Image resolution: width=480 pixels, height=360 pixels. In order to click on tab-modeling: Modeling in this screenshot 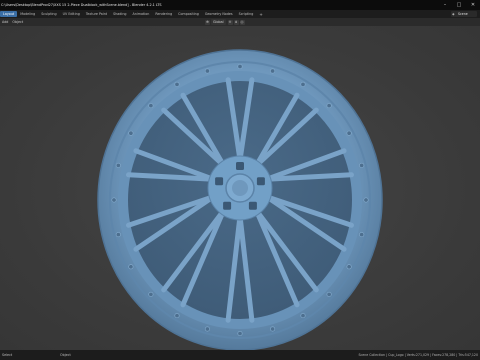, I will do `click(27, 14)`.